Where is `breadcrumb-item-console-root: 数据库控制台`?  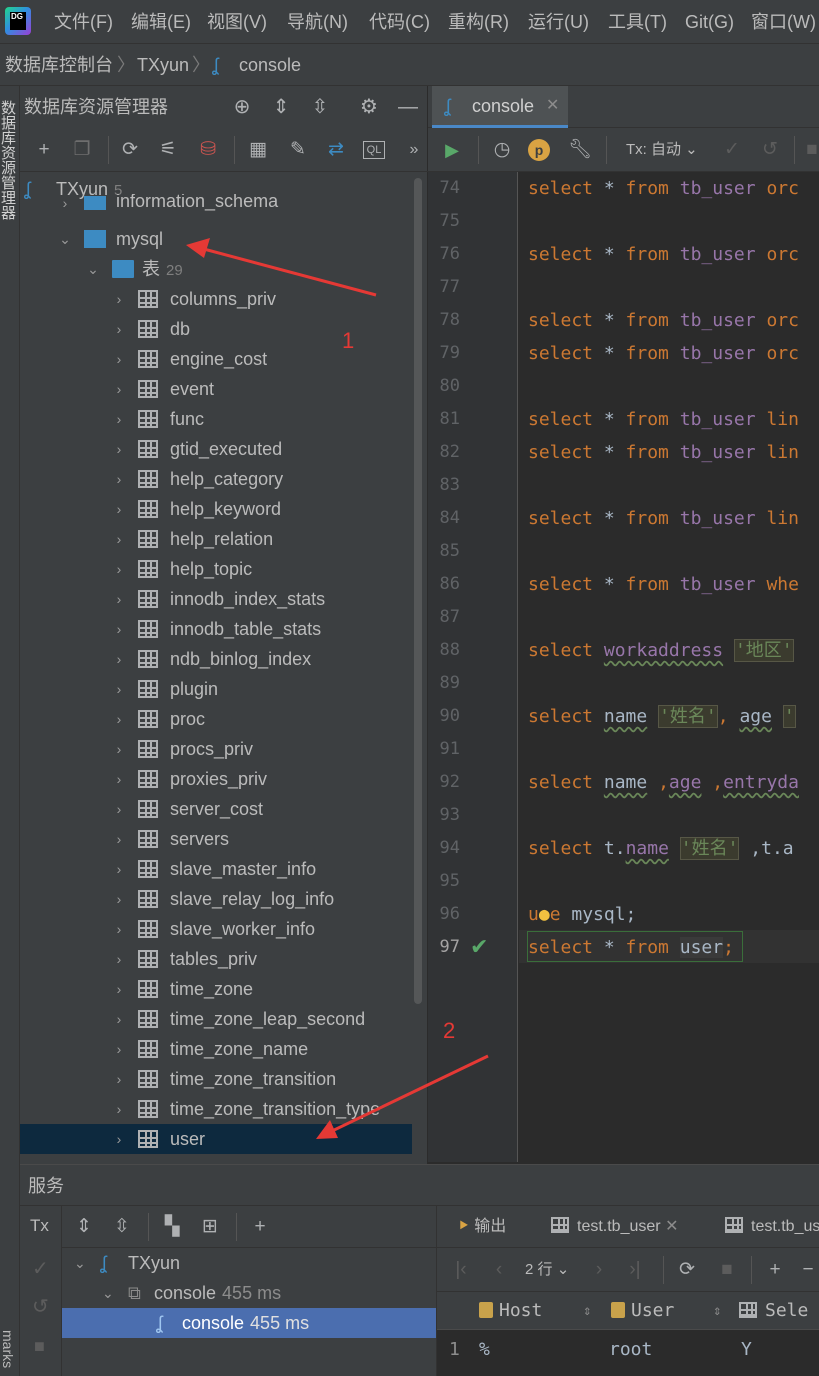 breadcrumb-item-console-root: 数据库控制台 is located at coordinates (59, 65).